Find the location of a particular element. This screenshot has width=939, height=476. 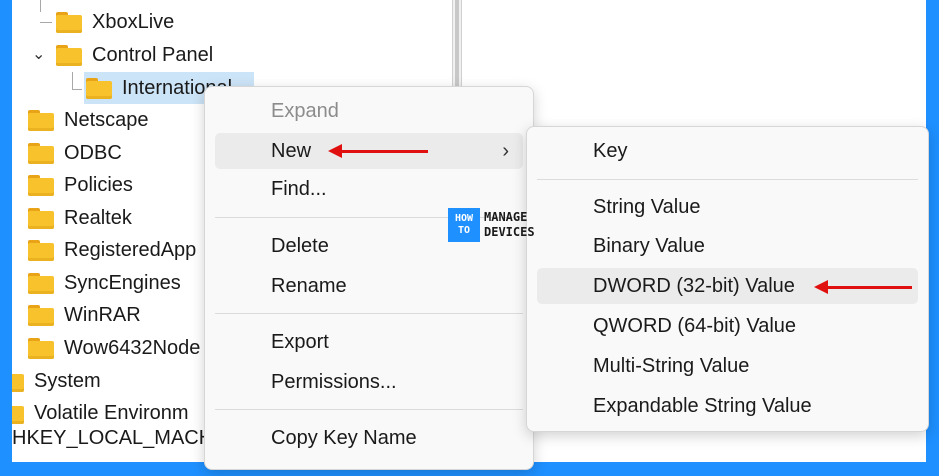

tree-item-label: Control Panel is located at coordinates (153, 54).